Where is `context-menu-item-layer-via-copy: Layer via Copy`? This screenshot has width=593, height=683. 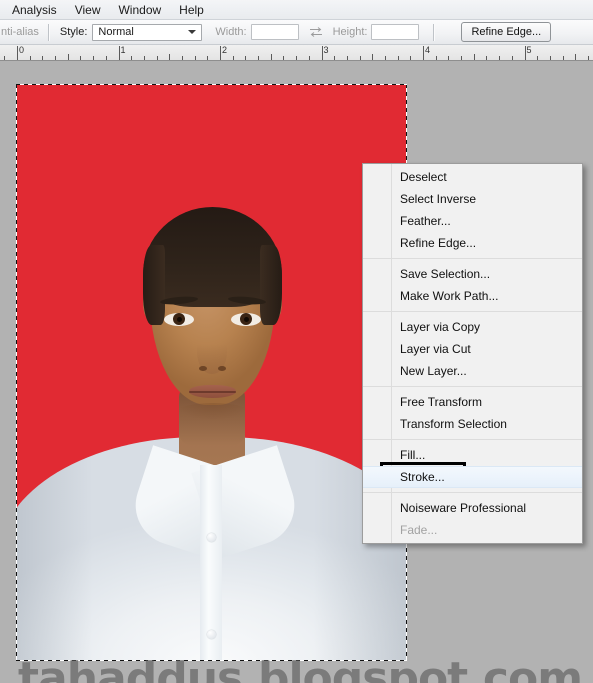 context-menu-item-layer-via-copy: Layer via Copy is located at coordinates (472, 327).